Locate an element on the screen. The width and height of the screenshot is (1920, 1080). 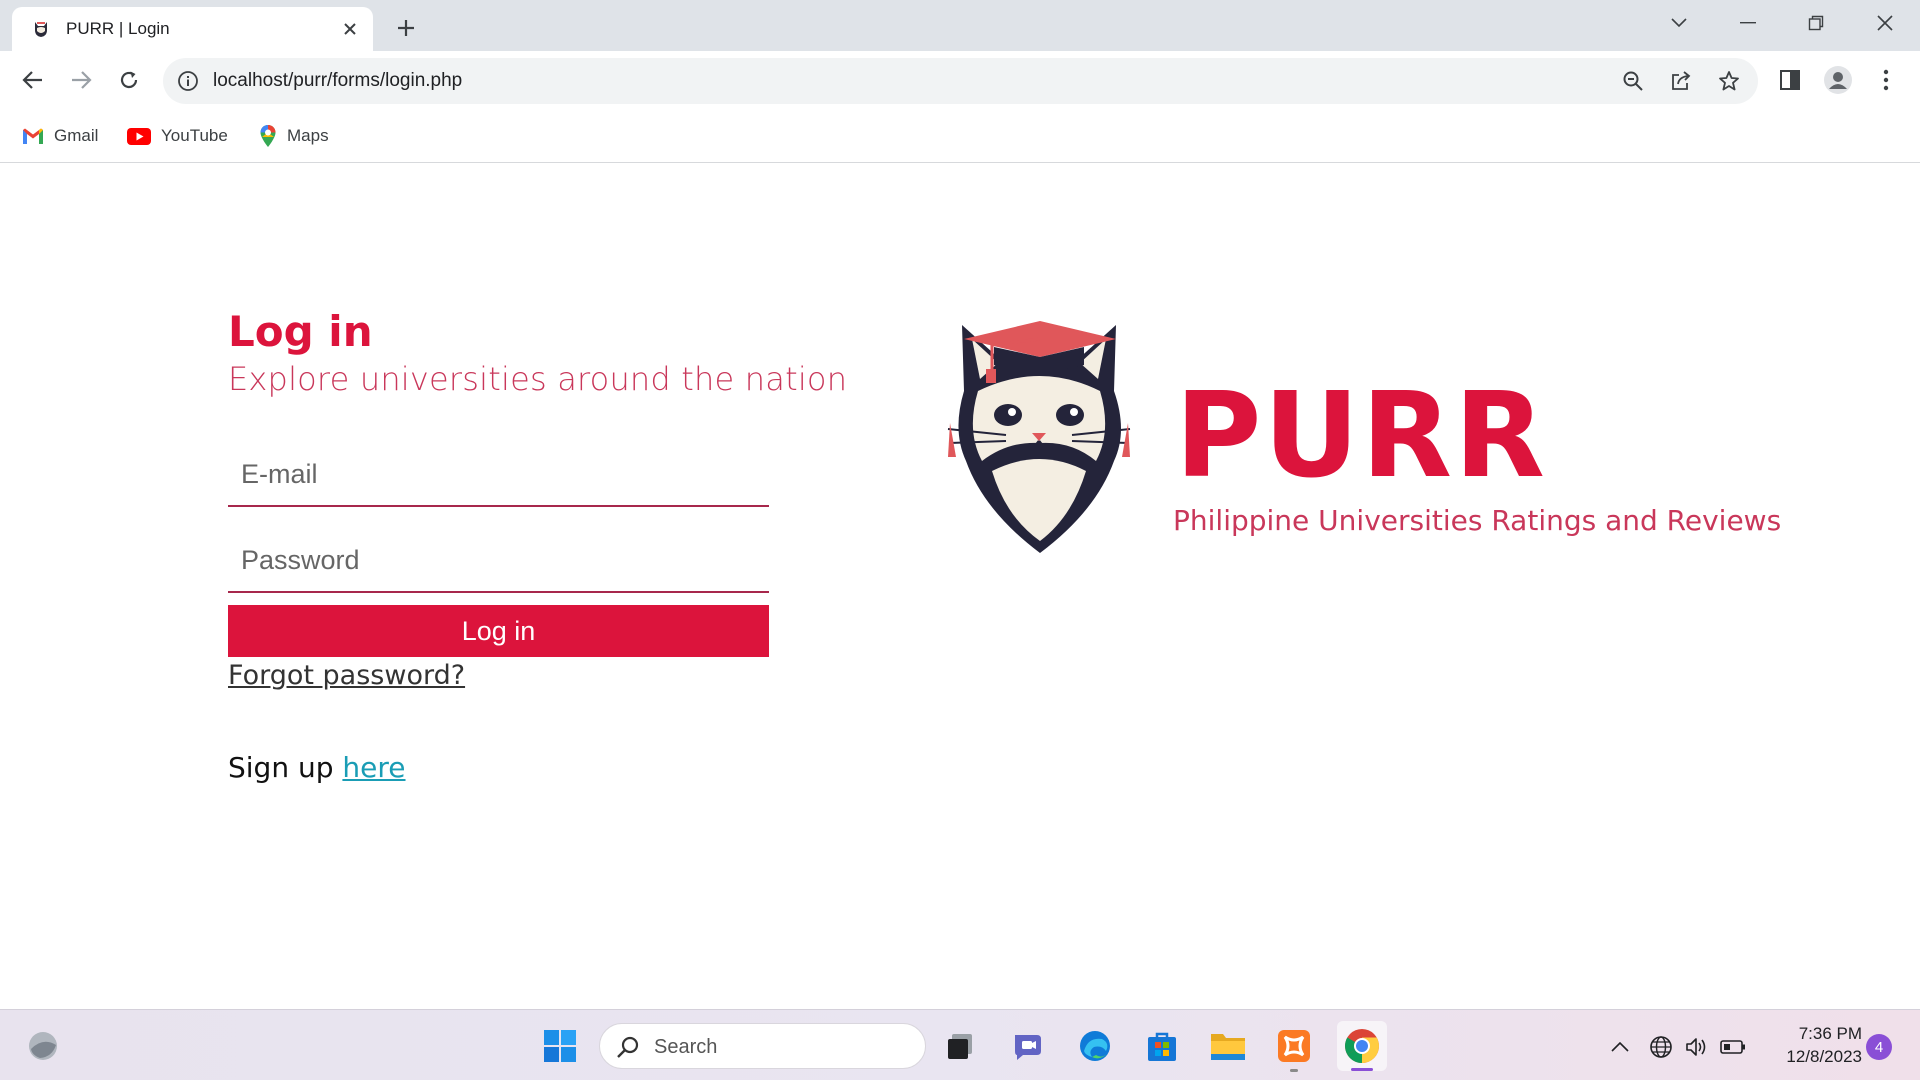
clock-date: 12/8/2023 is located at coordinates (1824, 1056).